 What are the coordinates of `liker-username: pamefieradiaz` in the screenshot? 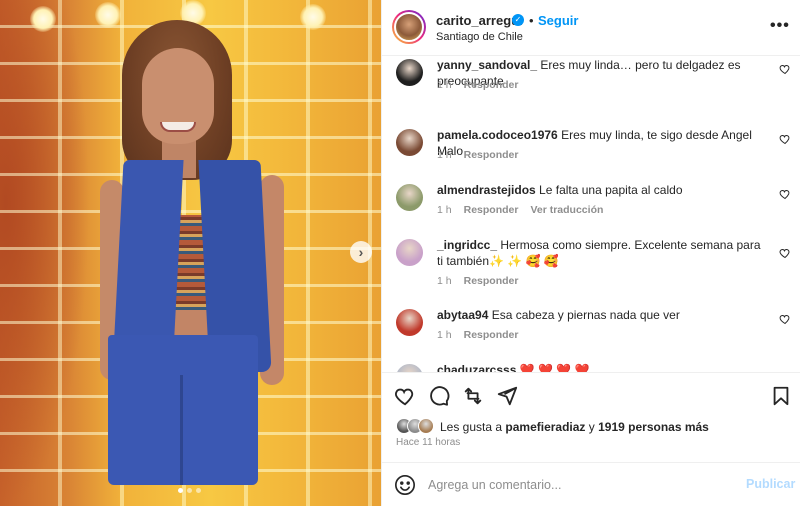 It's located at (545, 427).